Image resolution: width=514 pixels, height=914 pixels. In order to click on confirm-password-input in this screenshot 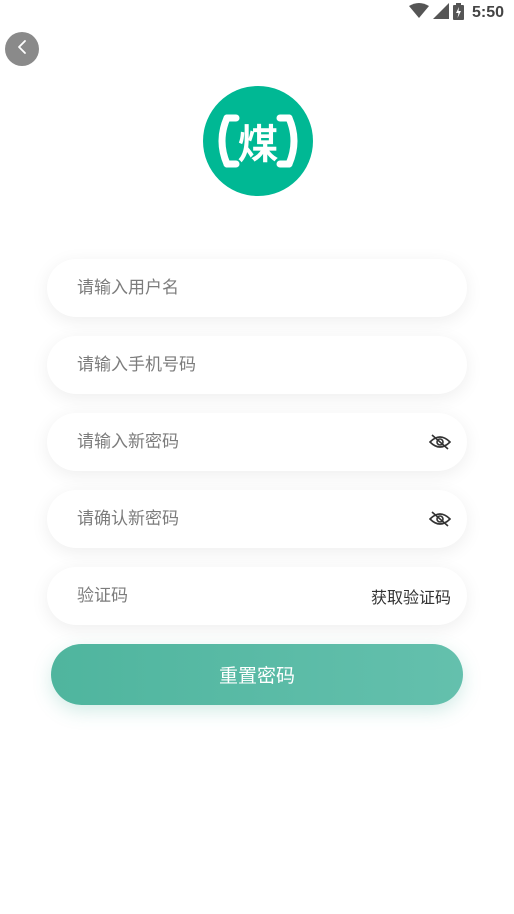, I will do `click(253, 519)`.